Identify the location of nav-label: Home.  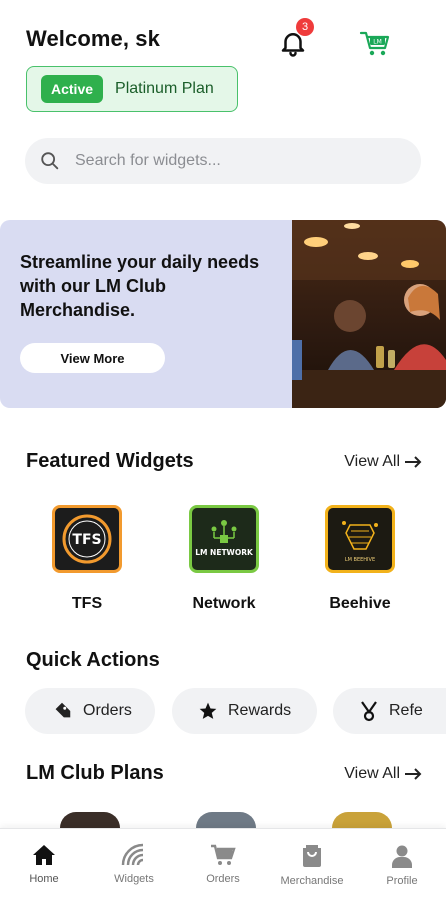
(44, 879).